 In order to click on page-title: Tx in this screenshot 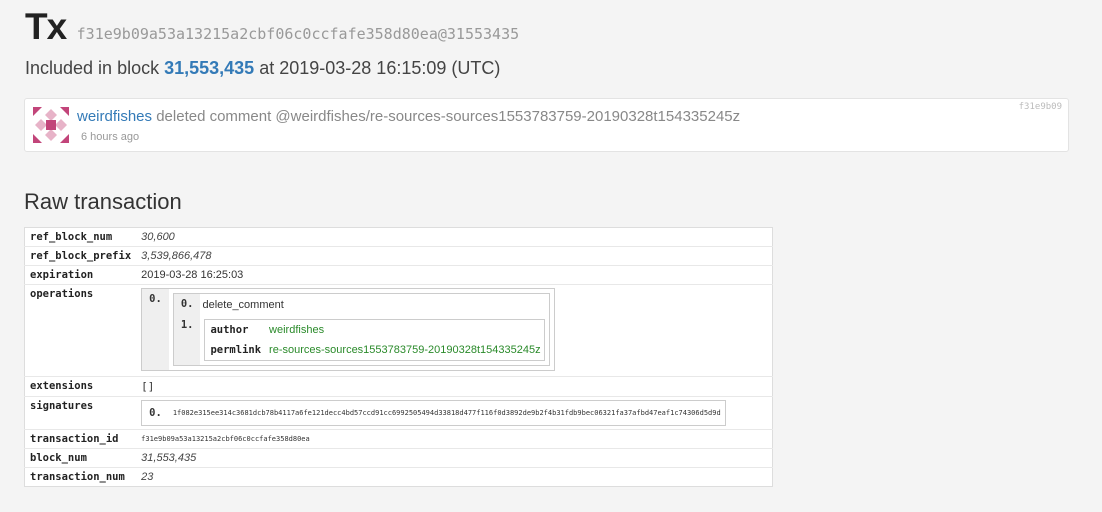, I will do `click(46, 26)`.